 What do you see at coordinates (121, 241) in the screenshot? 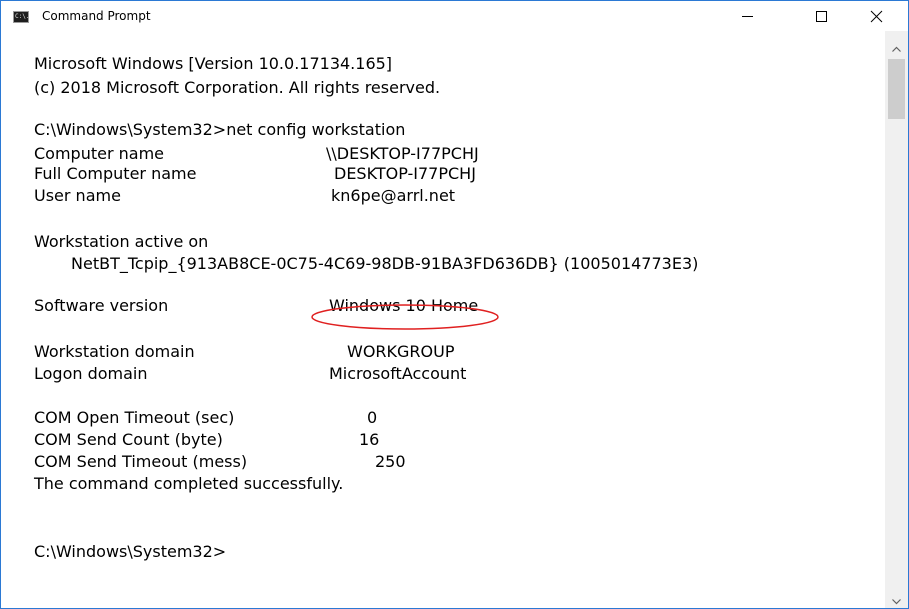
I see `active-on-label: Workstation active on` at bounding box center [121, 241].